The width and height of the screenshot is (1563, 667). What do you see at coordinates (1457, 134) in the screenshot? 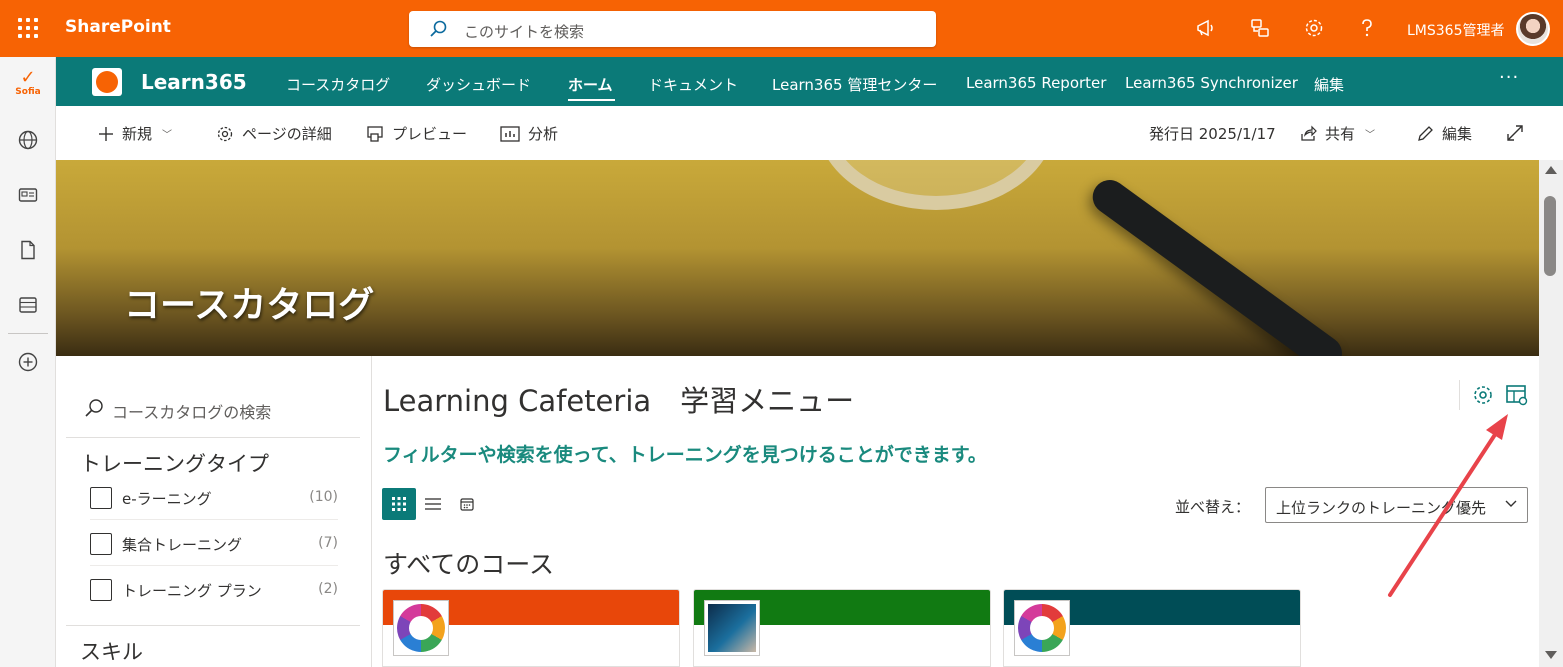
I see `edit-label: 編集` at bounding box center [1457, 134].